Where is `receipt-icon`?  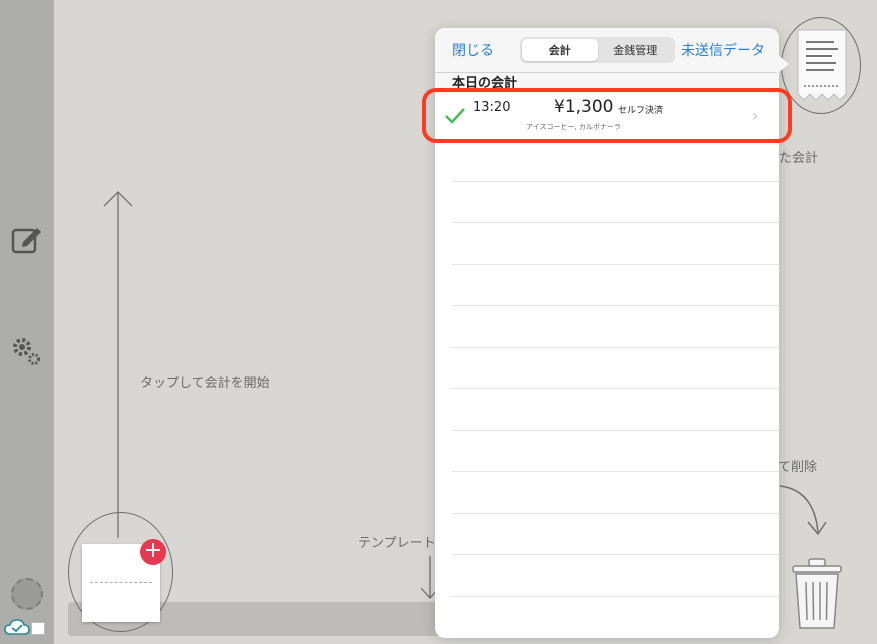 receipt-icon is located at coordinates (822, 66).